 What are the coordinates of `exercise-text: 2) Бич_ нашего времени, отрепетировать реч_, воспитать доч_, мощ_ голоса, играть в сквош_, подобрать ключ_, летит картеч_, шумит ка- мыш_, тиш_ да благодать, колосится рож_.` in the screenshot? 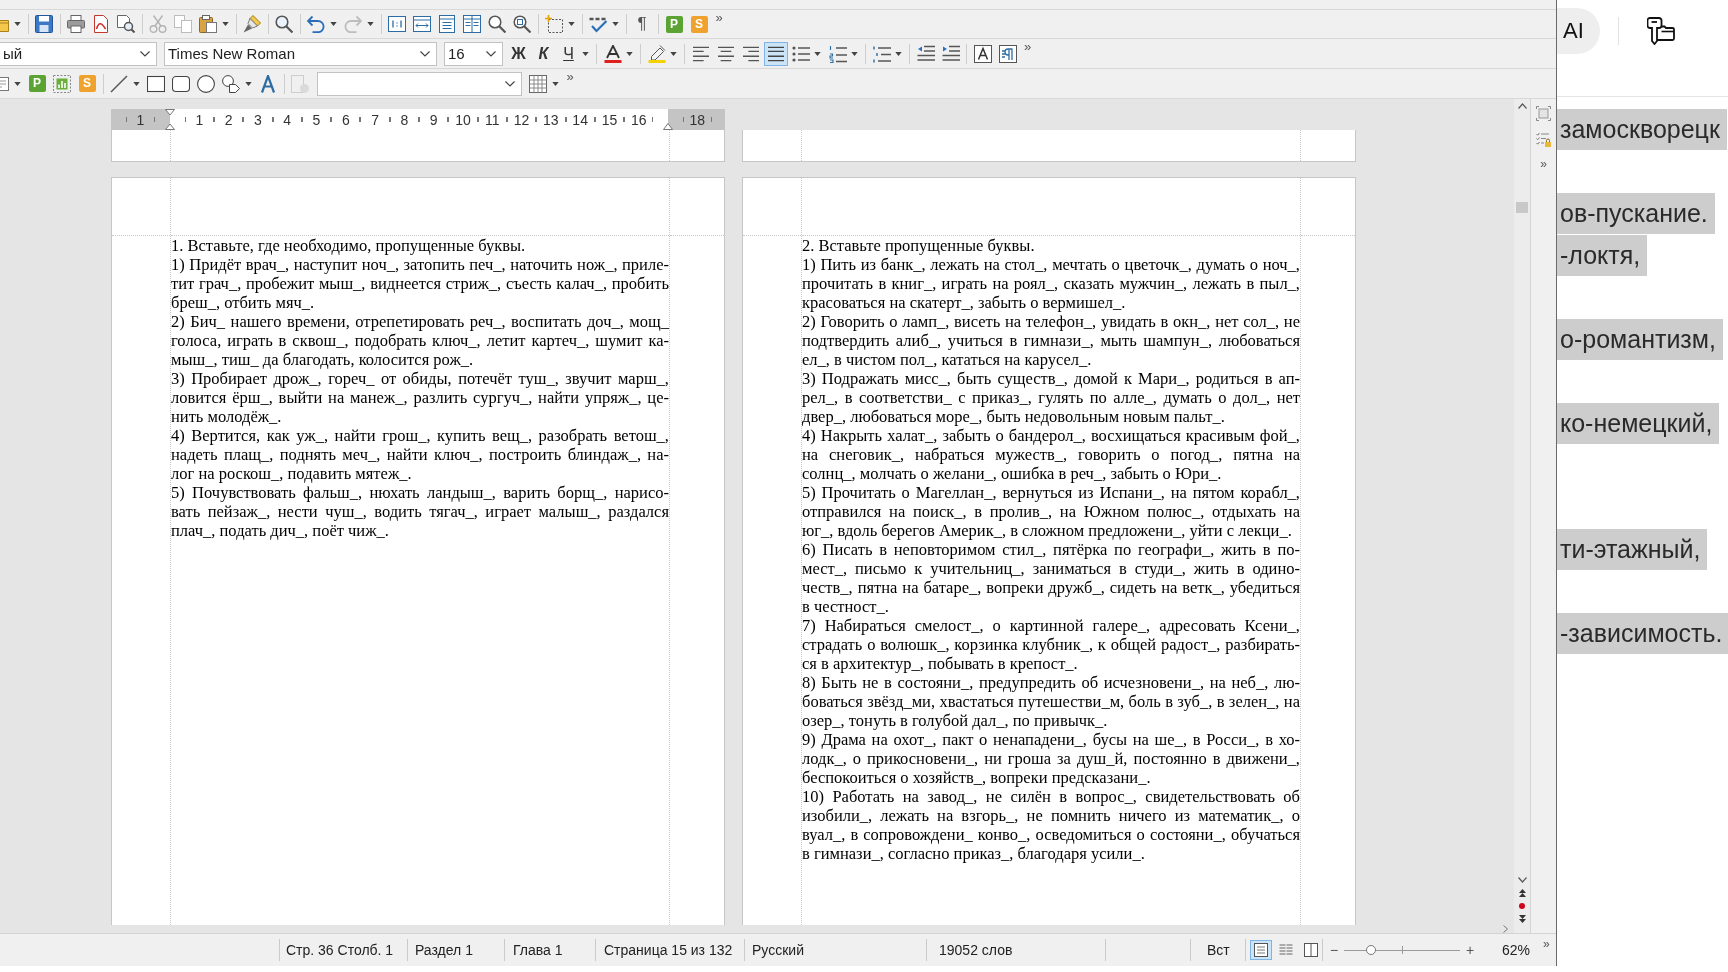 It's located at (420, 340).